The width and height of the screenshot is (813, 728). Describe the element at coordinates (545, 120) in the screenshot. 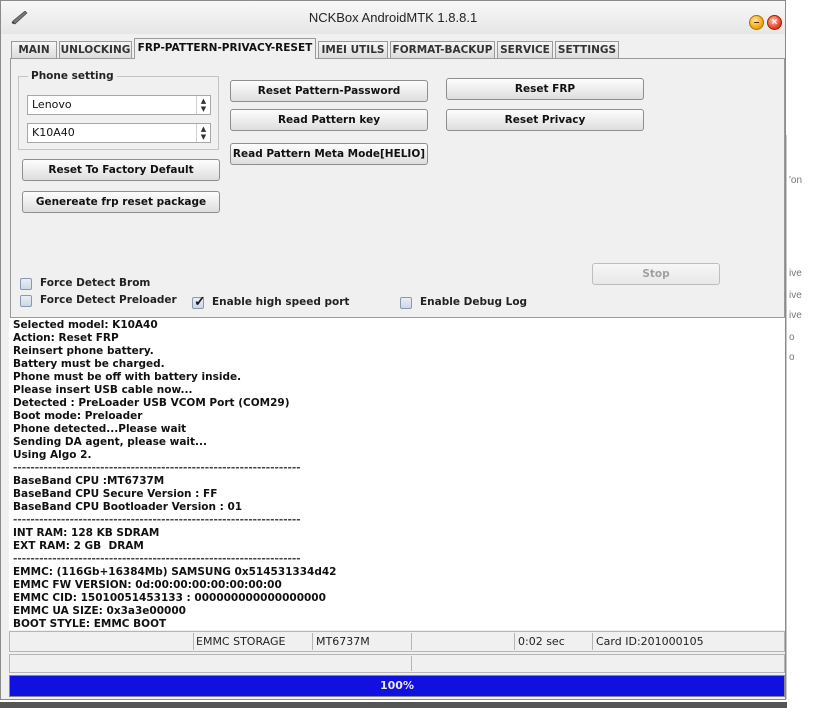

I see `reset-privacy-button: Reset Privacy` at that location.